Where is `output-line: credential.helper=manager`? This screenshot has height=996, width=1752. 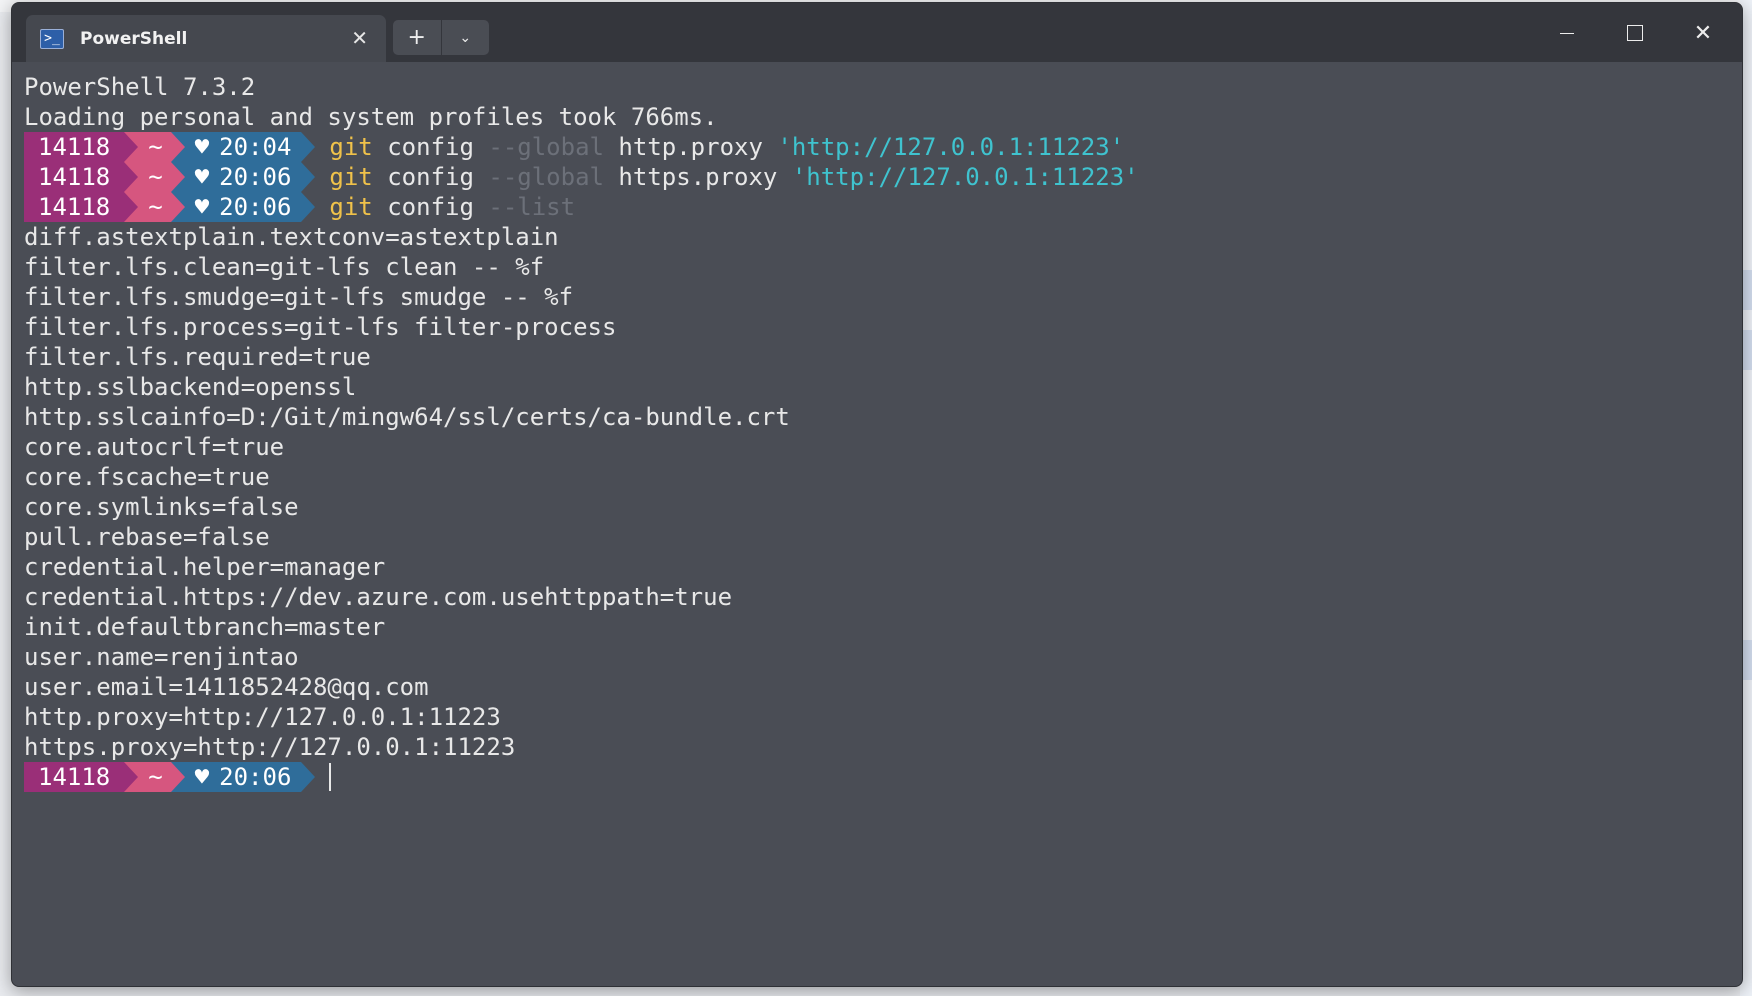
output-line: credential.helper=manager is located at coordinates (205, 567).